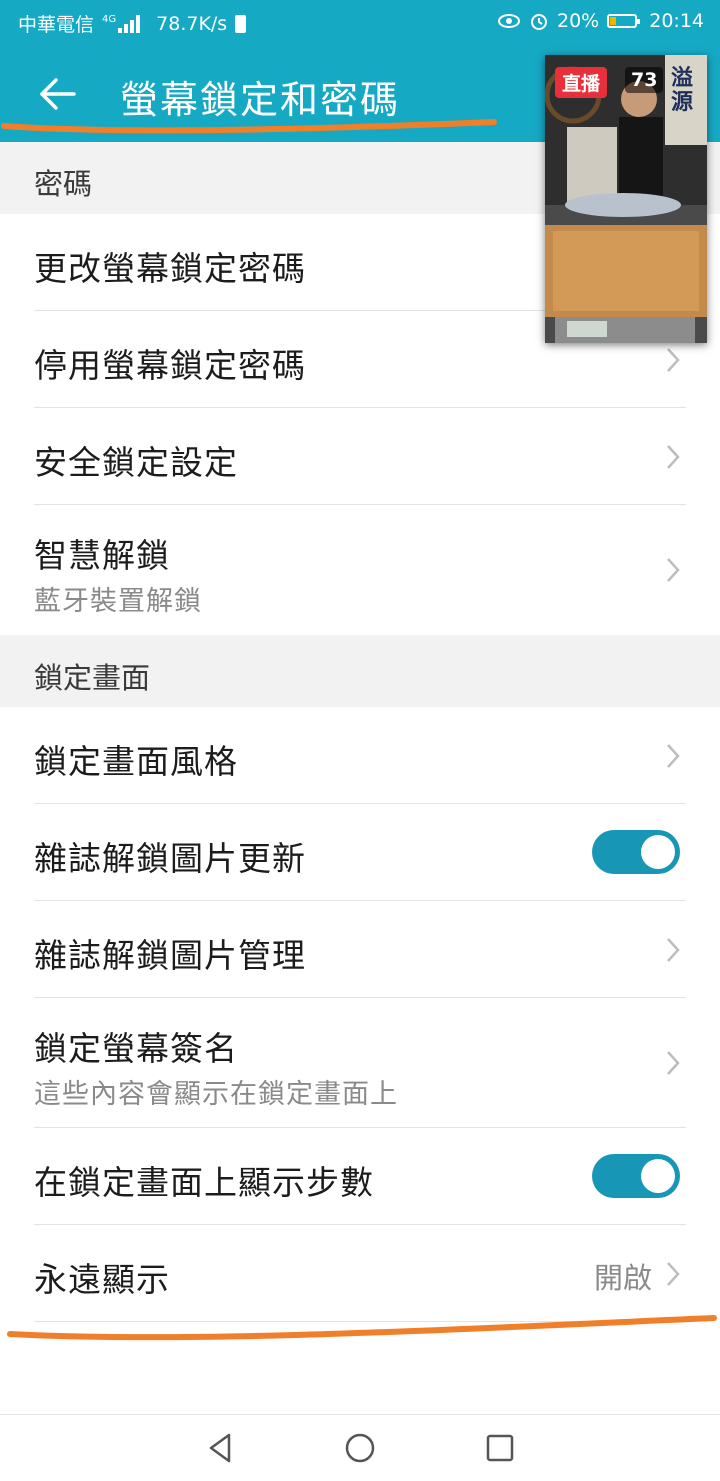 The image size is (720, 1481). Describe the element at coordinates (676, 21) in the screenshot. I see `clock: 20:14` at that location.